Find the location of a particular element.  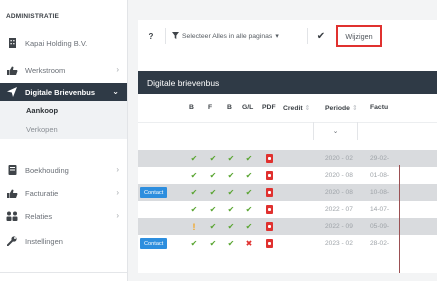

sidebar-item-instellingen: Instellingen is located at coordinates (63, 241).